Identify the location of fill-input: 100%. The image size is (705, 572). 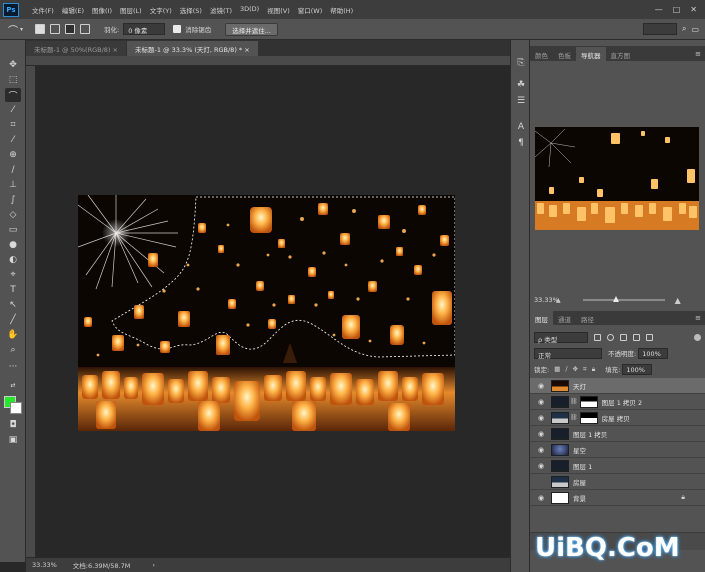
(637, 369).